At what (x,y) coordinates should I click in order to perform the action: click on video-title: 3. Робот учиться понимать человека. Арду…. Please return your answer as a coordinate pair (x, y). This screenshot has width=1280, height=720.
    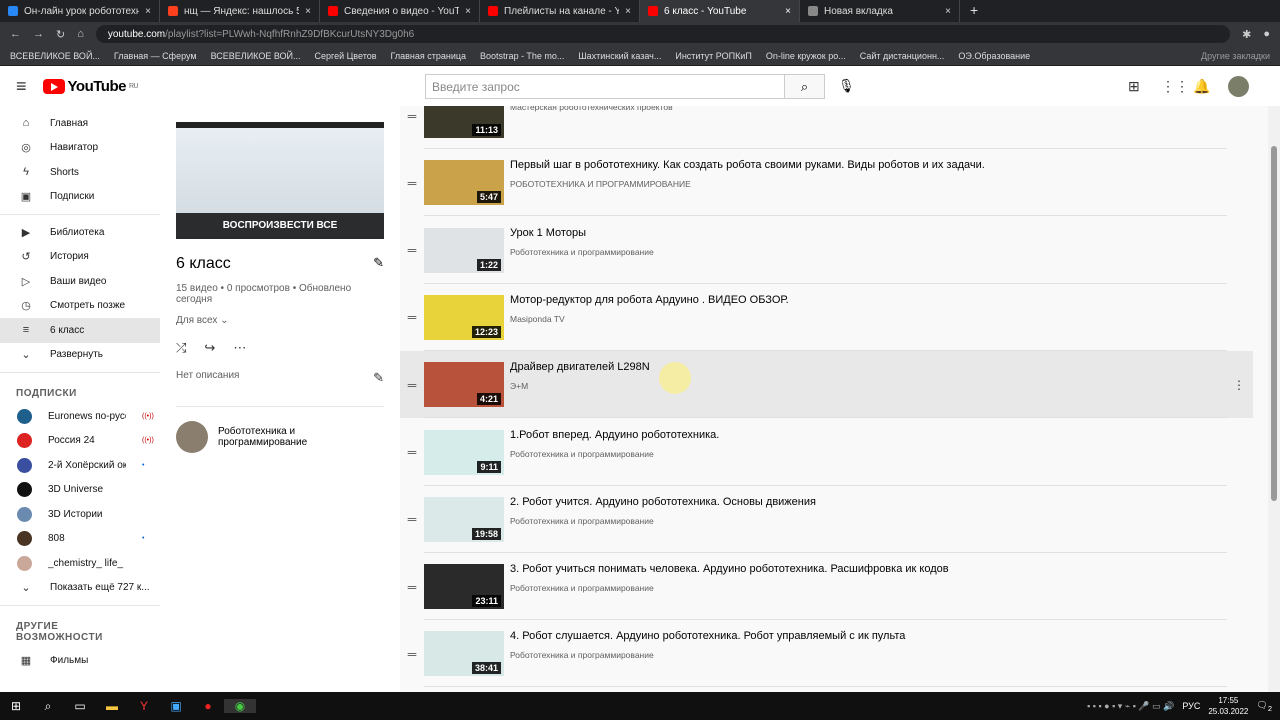
    Looking at the image, I should click on (881, 569).